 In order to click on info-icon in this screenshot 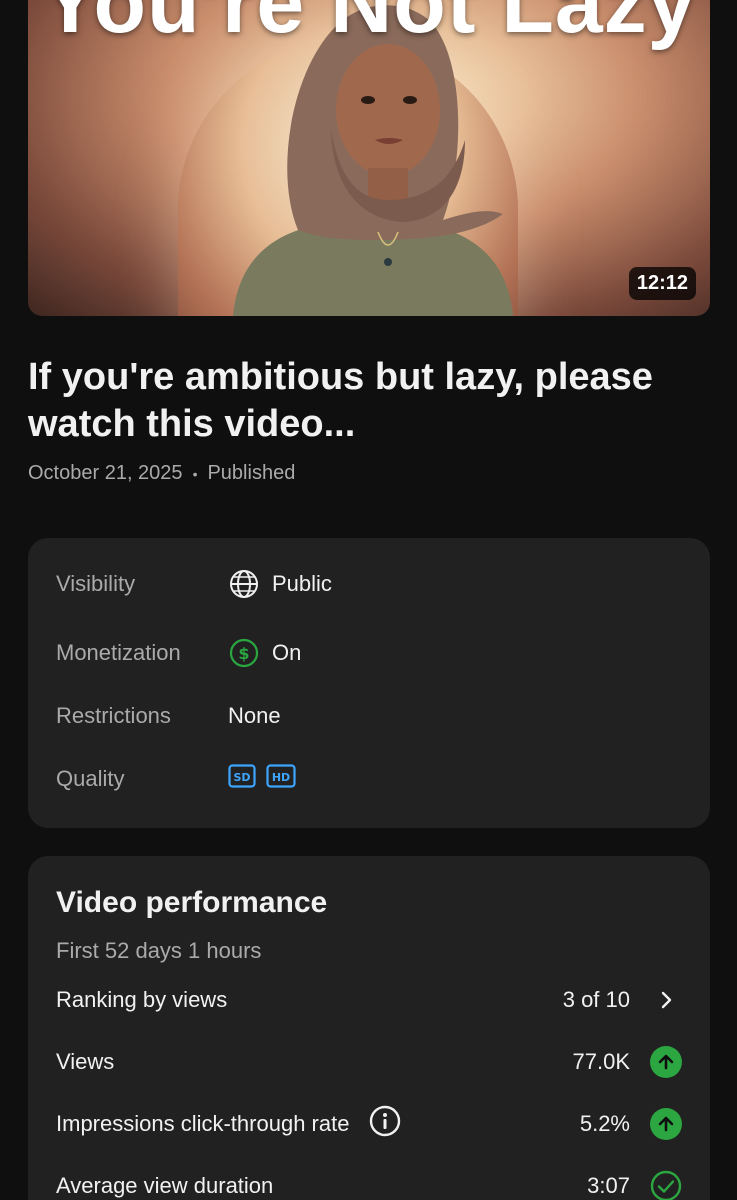, I will do `click(385, 1124)`.